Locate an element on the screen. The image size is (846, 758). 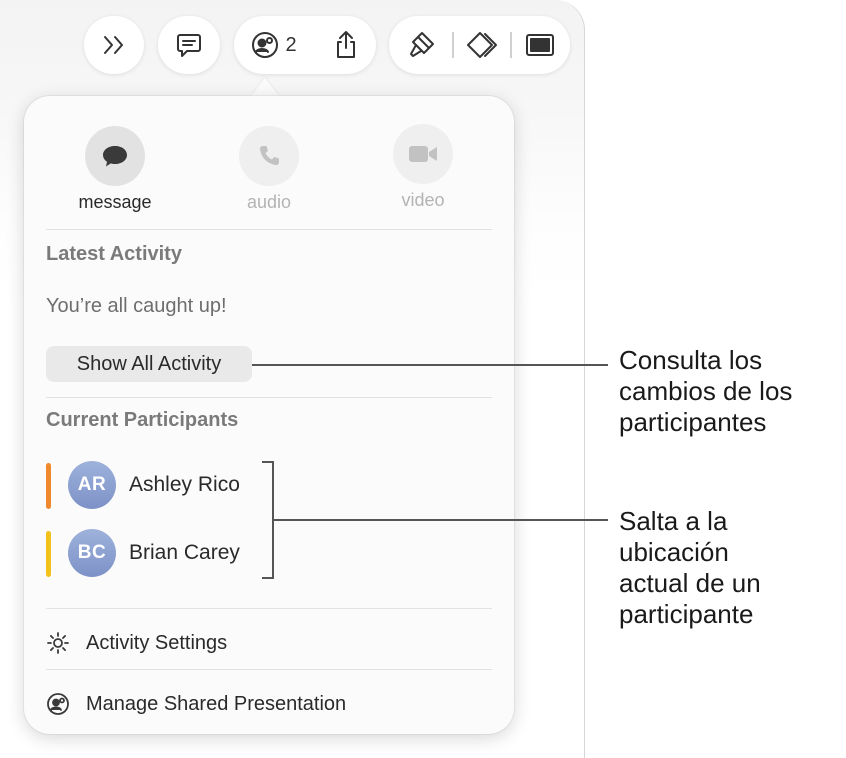
toolbar-group-comment is located at coordinates (189, 45).